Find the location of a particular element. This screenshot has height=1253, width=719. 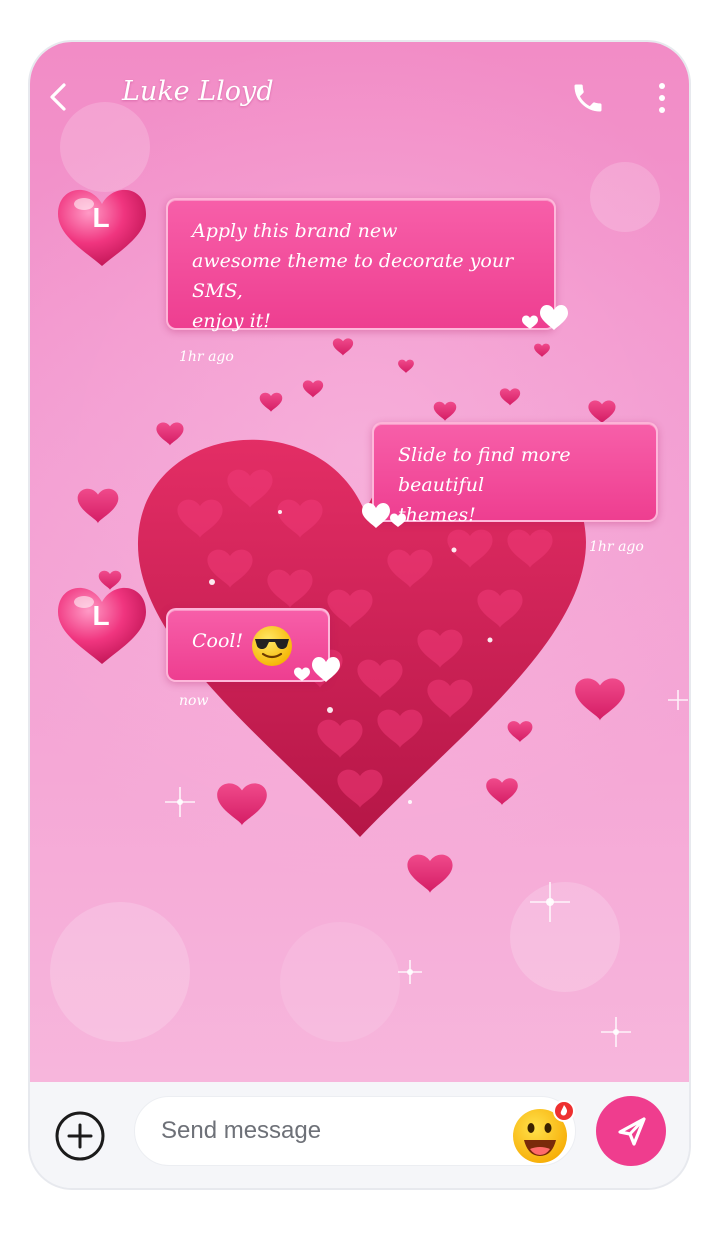

message-line: themes! is located at coordinates (437, 515).